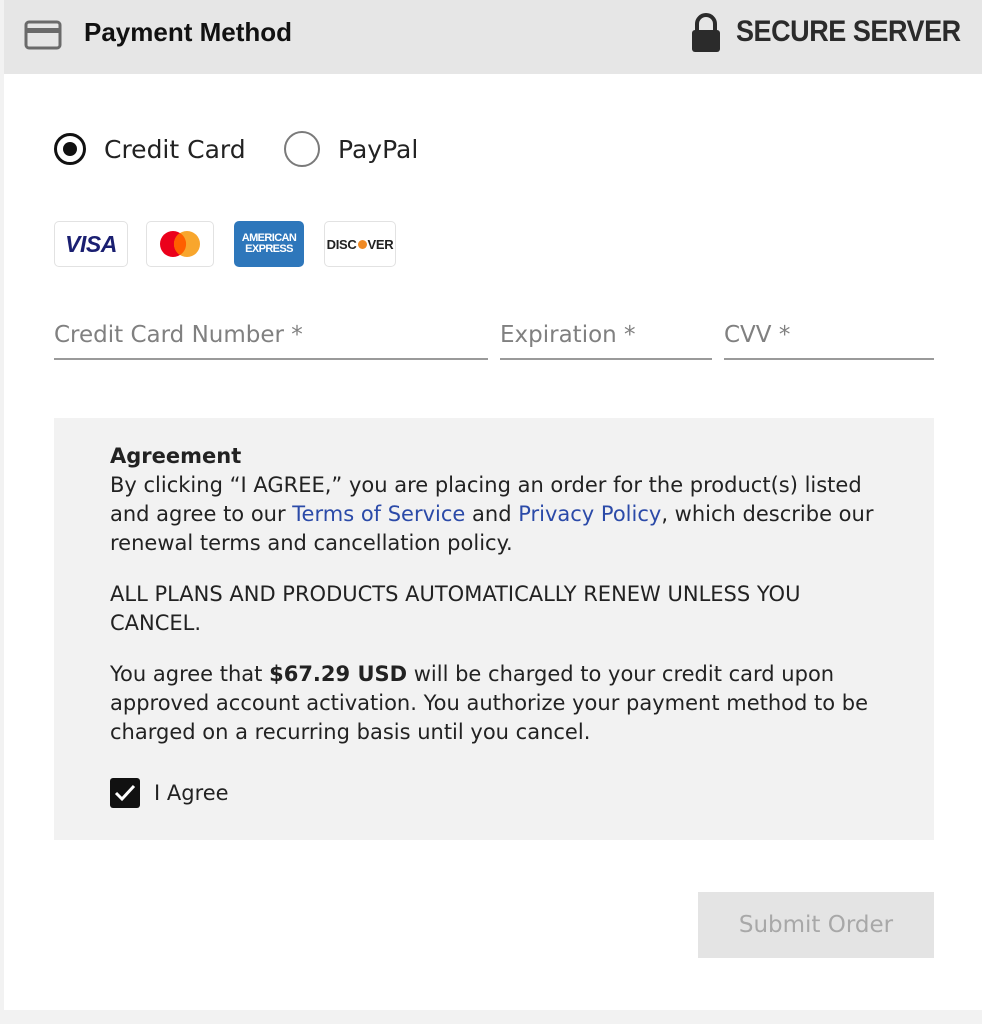 This screenshot has width=982, height=1024. What do you see at coordinates (706, 35) in the screenshot?
I see `lock-icon` at bounding box center [706, 35].